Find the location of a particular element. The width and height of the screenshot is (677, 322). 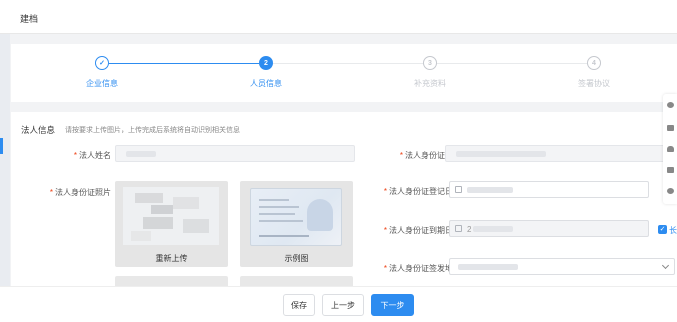

id-reg-date-label: * 法人身份证登记日 is located at coordinates (418, 191).